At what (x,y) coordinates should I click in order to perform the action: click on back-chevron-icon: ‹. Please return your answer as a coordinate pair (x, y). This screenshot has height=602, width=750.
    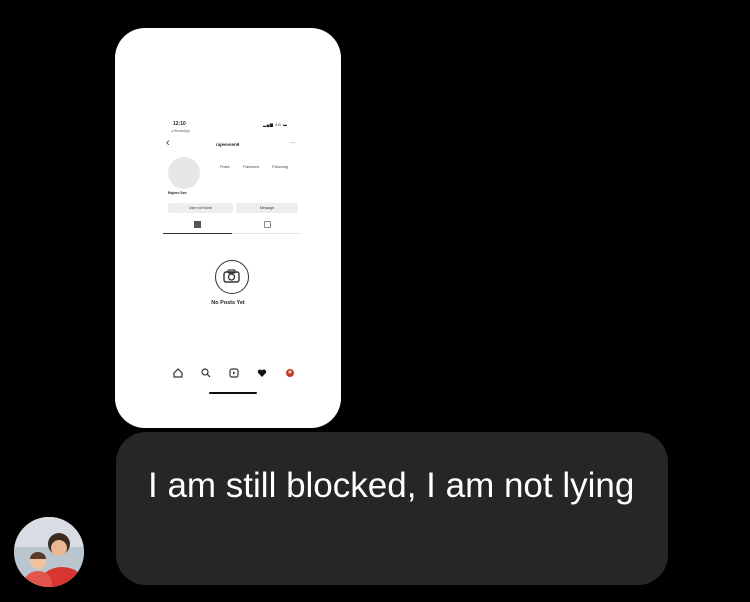
    Looking at the image, I should click on (168, 143).